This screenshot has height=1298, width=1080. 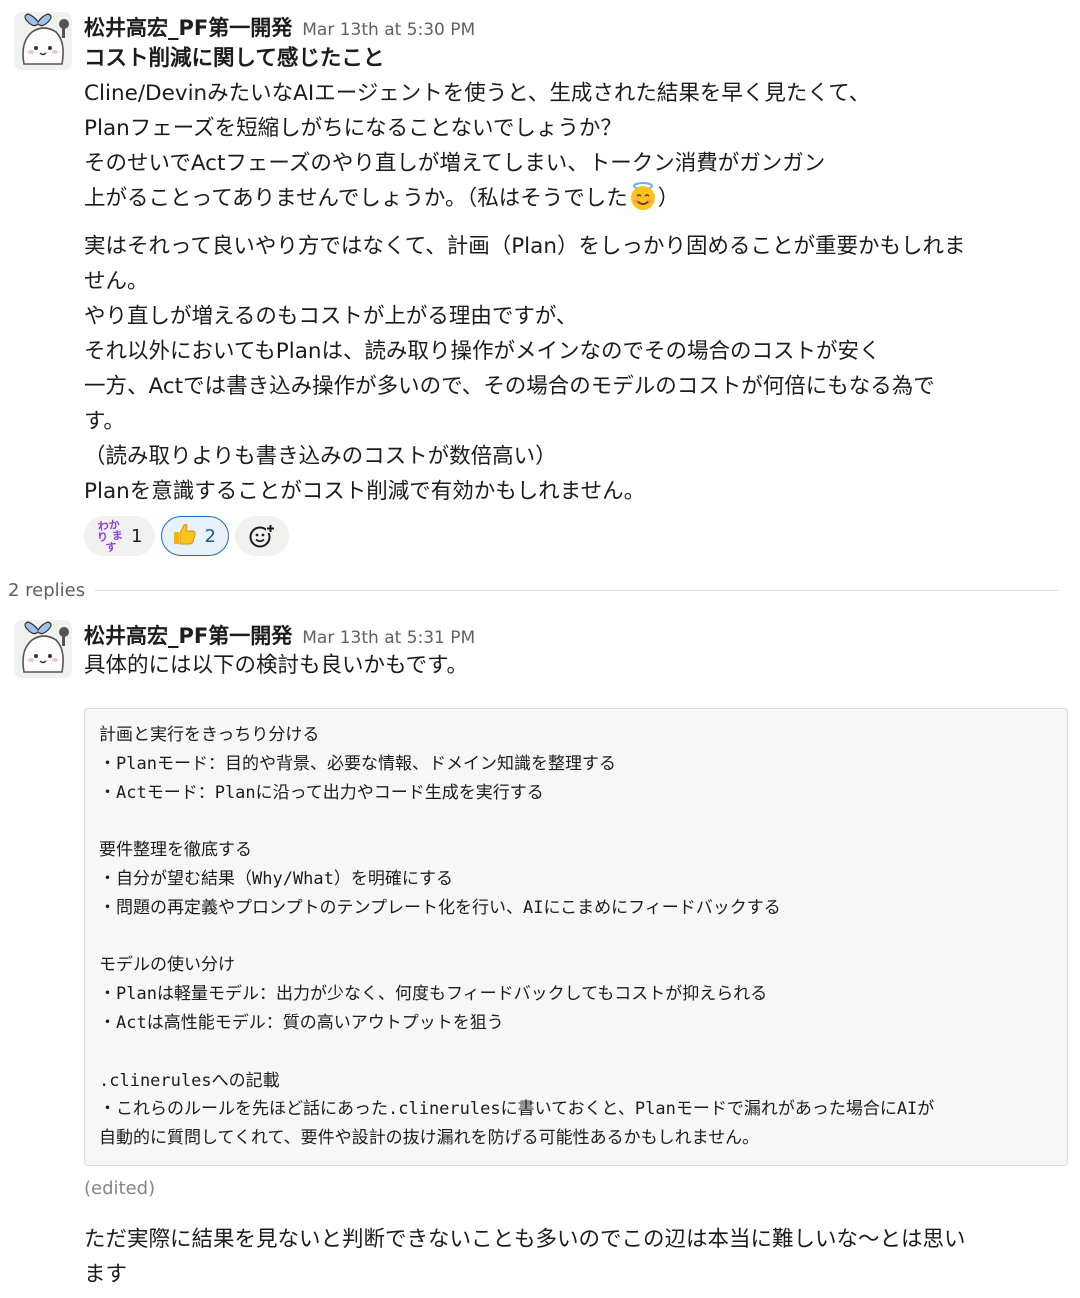 What do you see at coordinates (234, 58) in the screenshot?
I see `message-title: コスト削減に関して感じたこと` at bounding box center [234, 58].